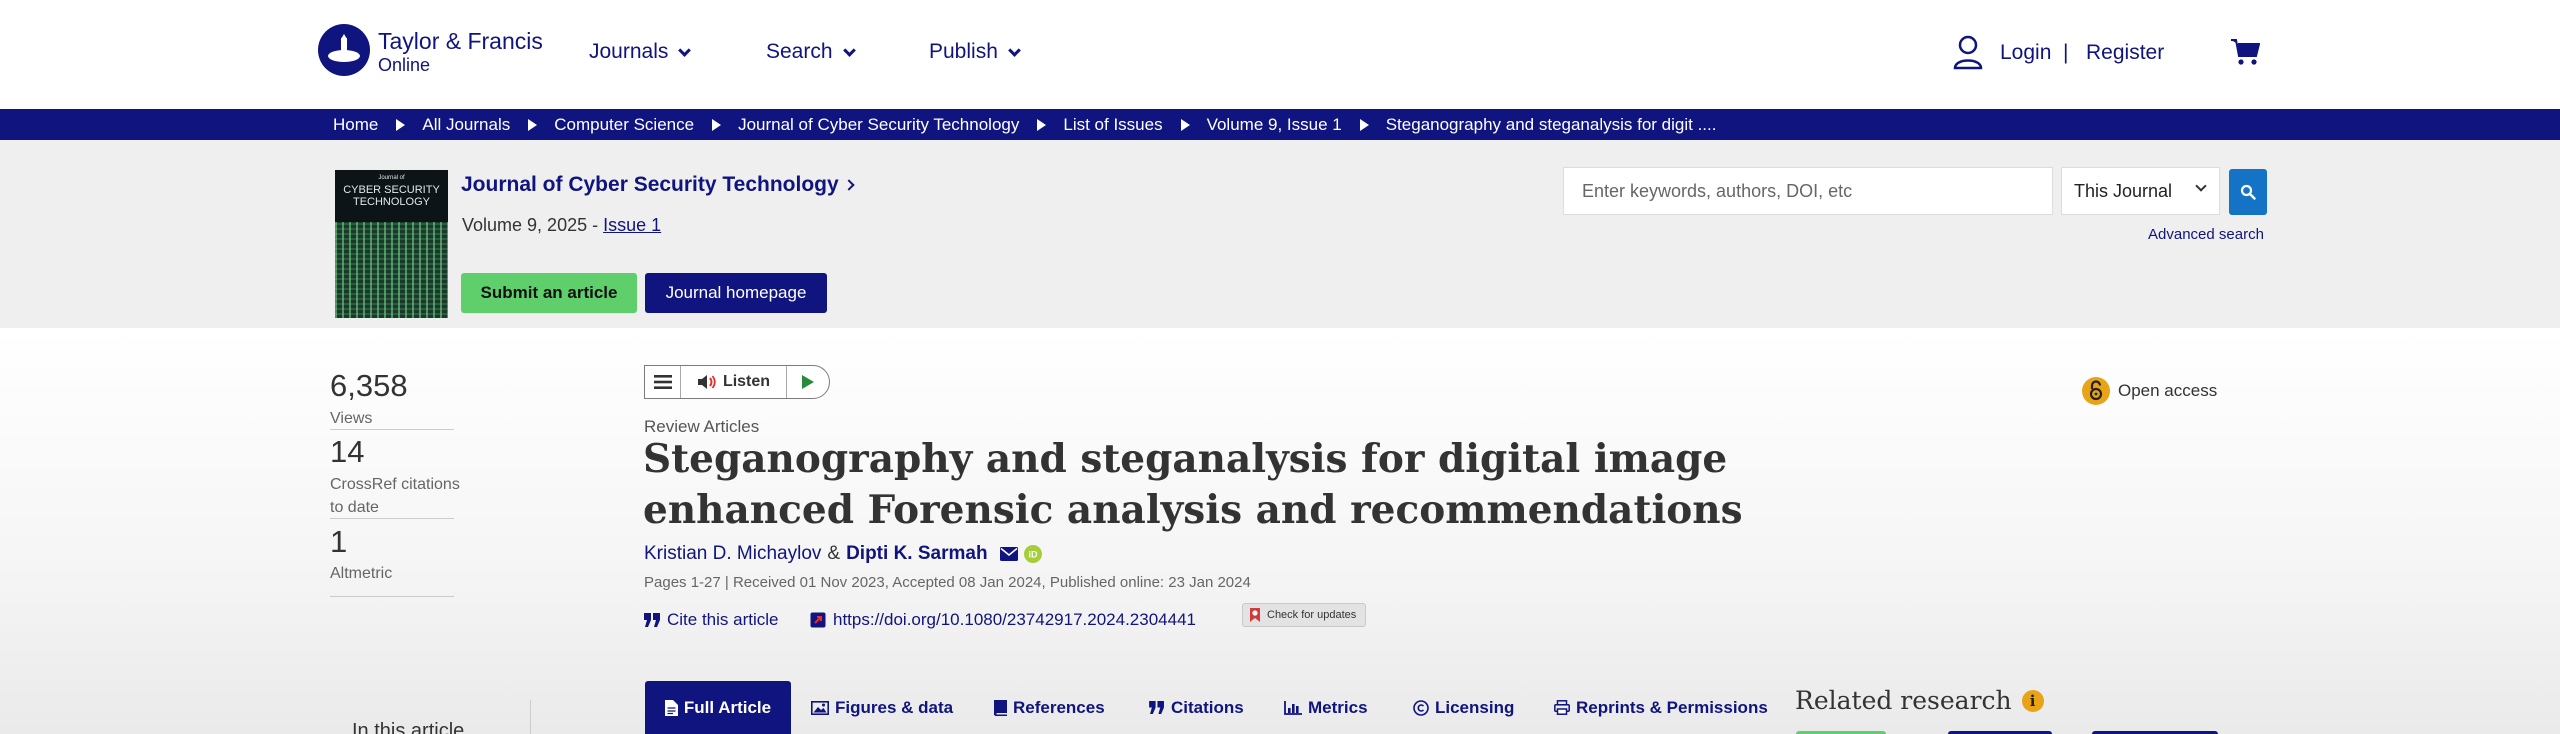 This screenshot has width=2560, height=734. I want to click on tab-figures-data-label: Figures & data, so click(894, 707).